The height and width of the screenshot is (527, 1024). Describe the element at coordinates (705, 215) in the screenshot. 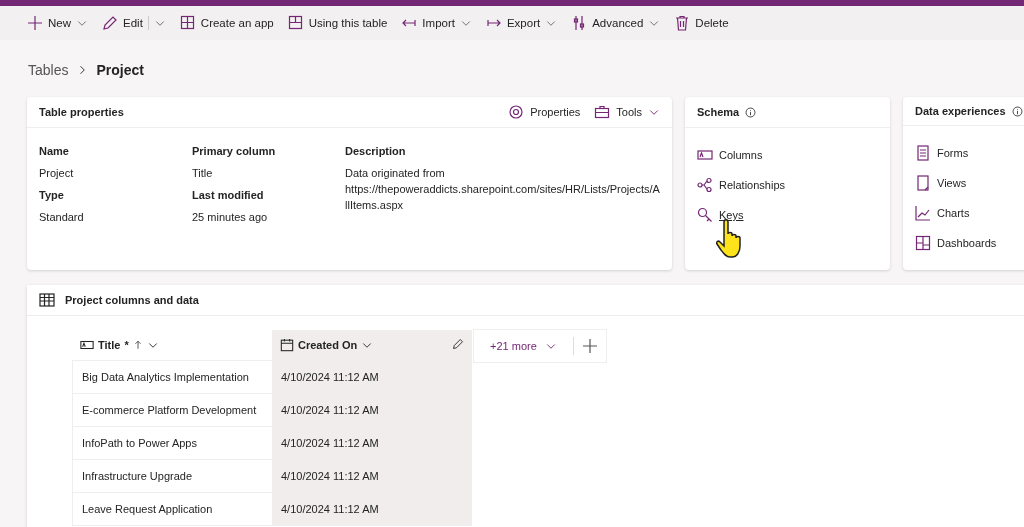

I see `key-icon` at that location.